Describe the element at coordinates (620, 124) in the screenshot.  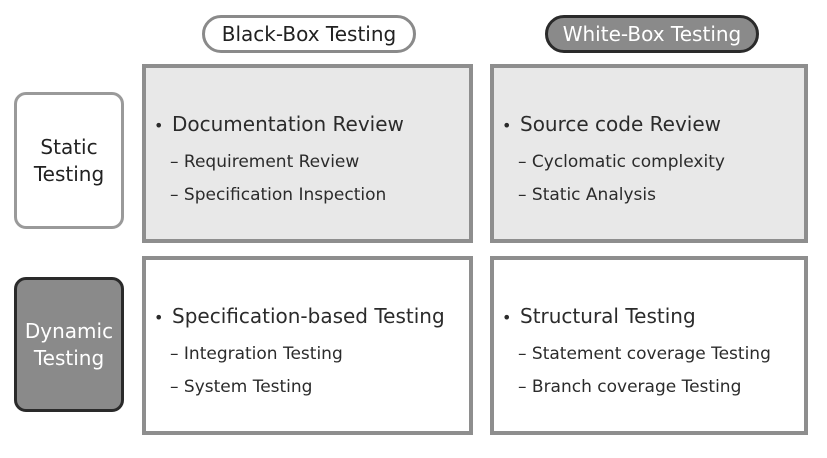
I see `cell-main-text: Source code Review` at that location.